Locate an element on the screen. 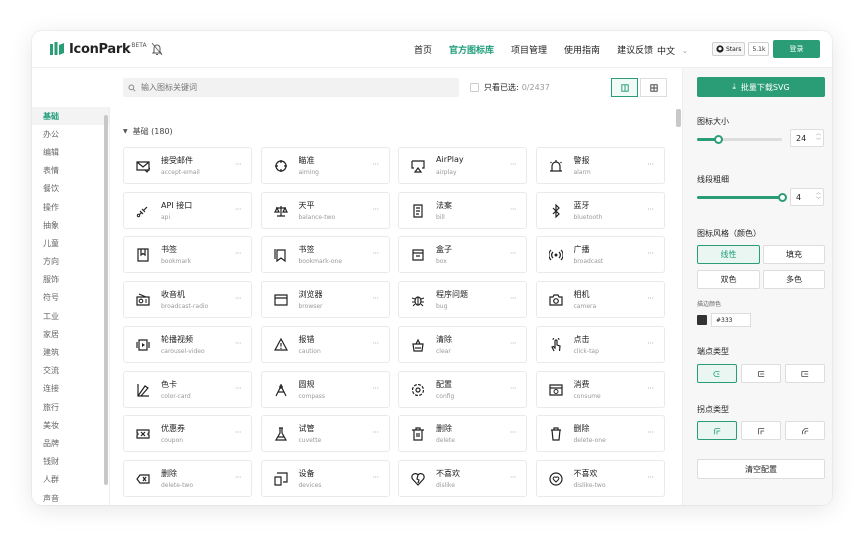 The width and height of the screenshot is (864, 536). nav-official-library: 官方图标库 is located at coordinates (471, 49).